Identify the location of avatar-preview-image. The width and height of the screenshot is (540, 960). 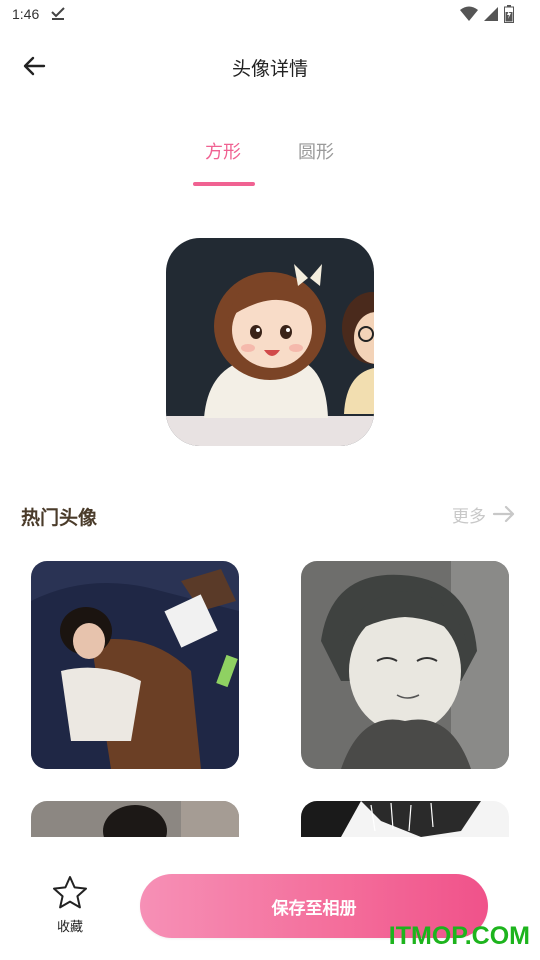
(270, 342).